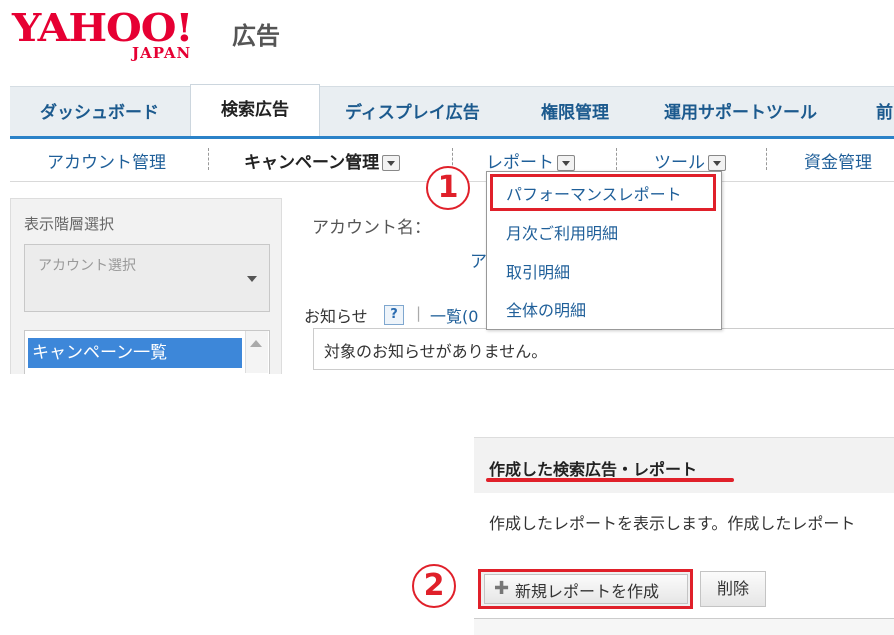 This screenshot has height=635, width=894. I want to click on help-icon: ?, so click(394, 315).